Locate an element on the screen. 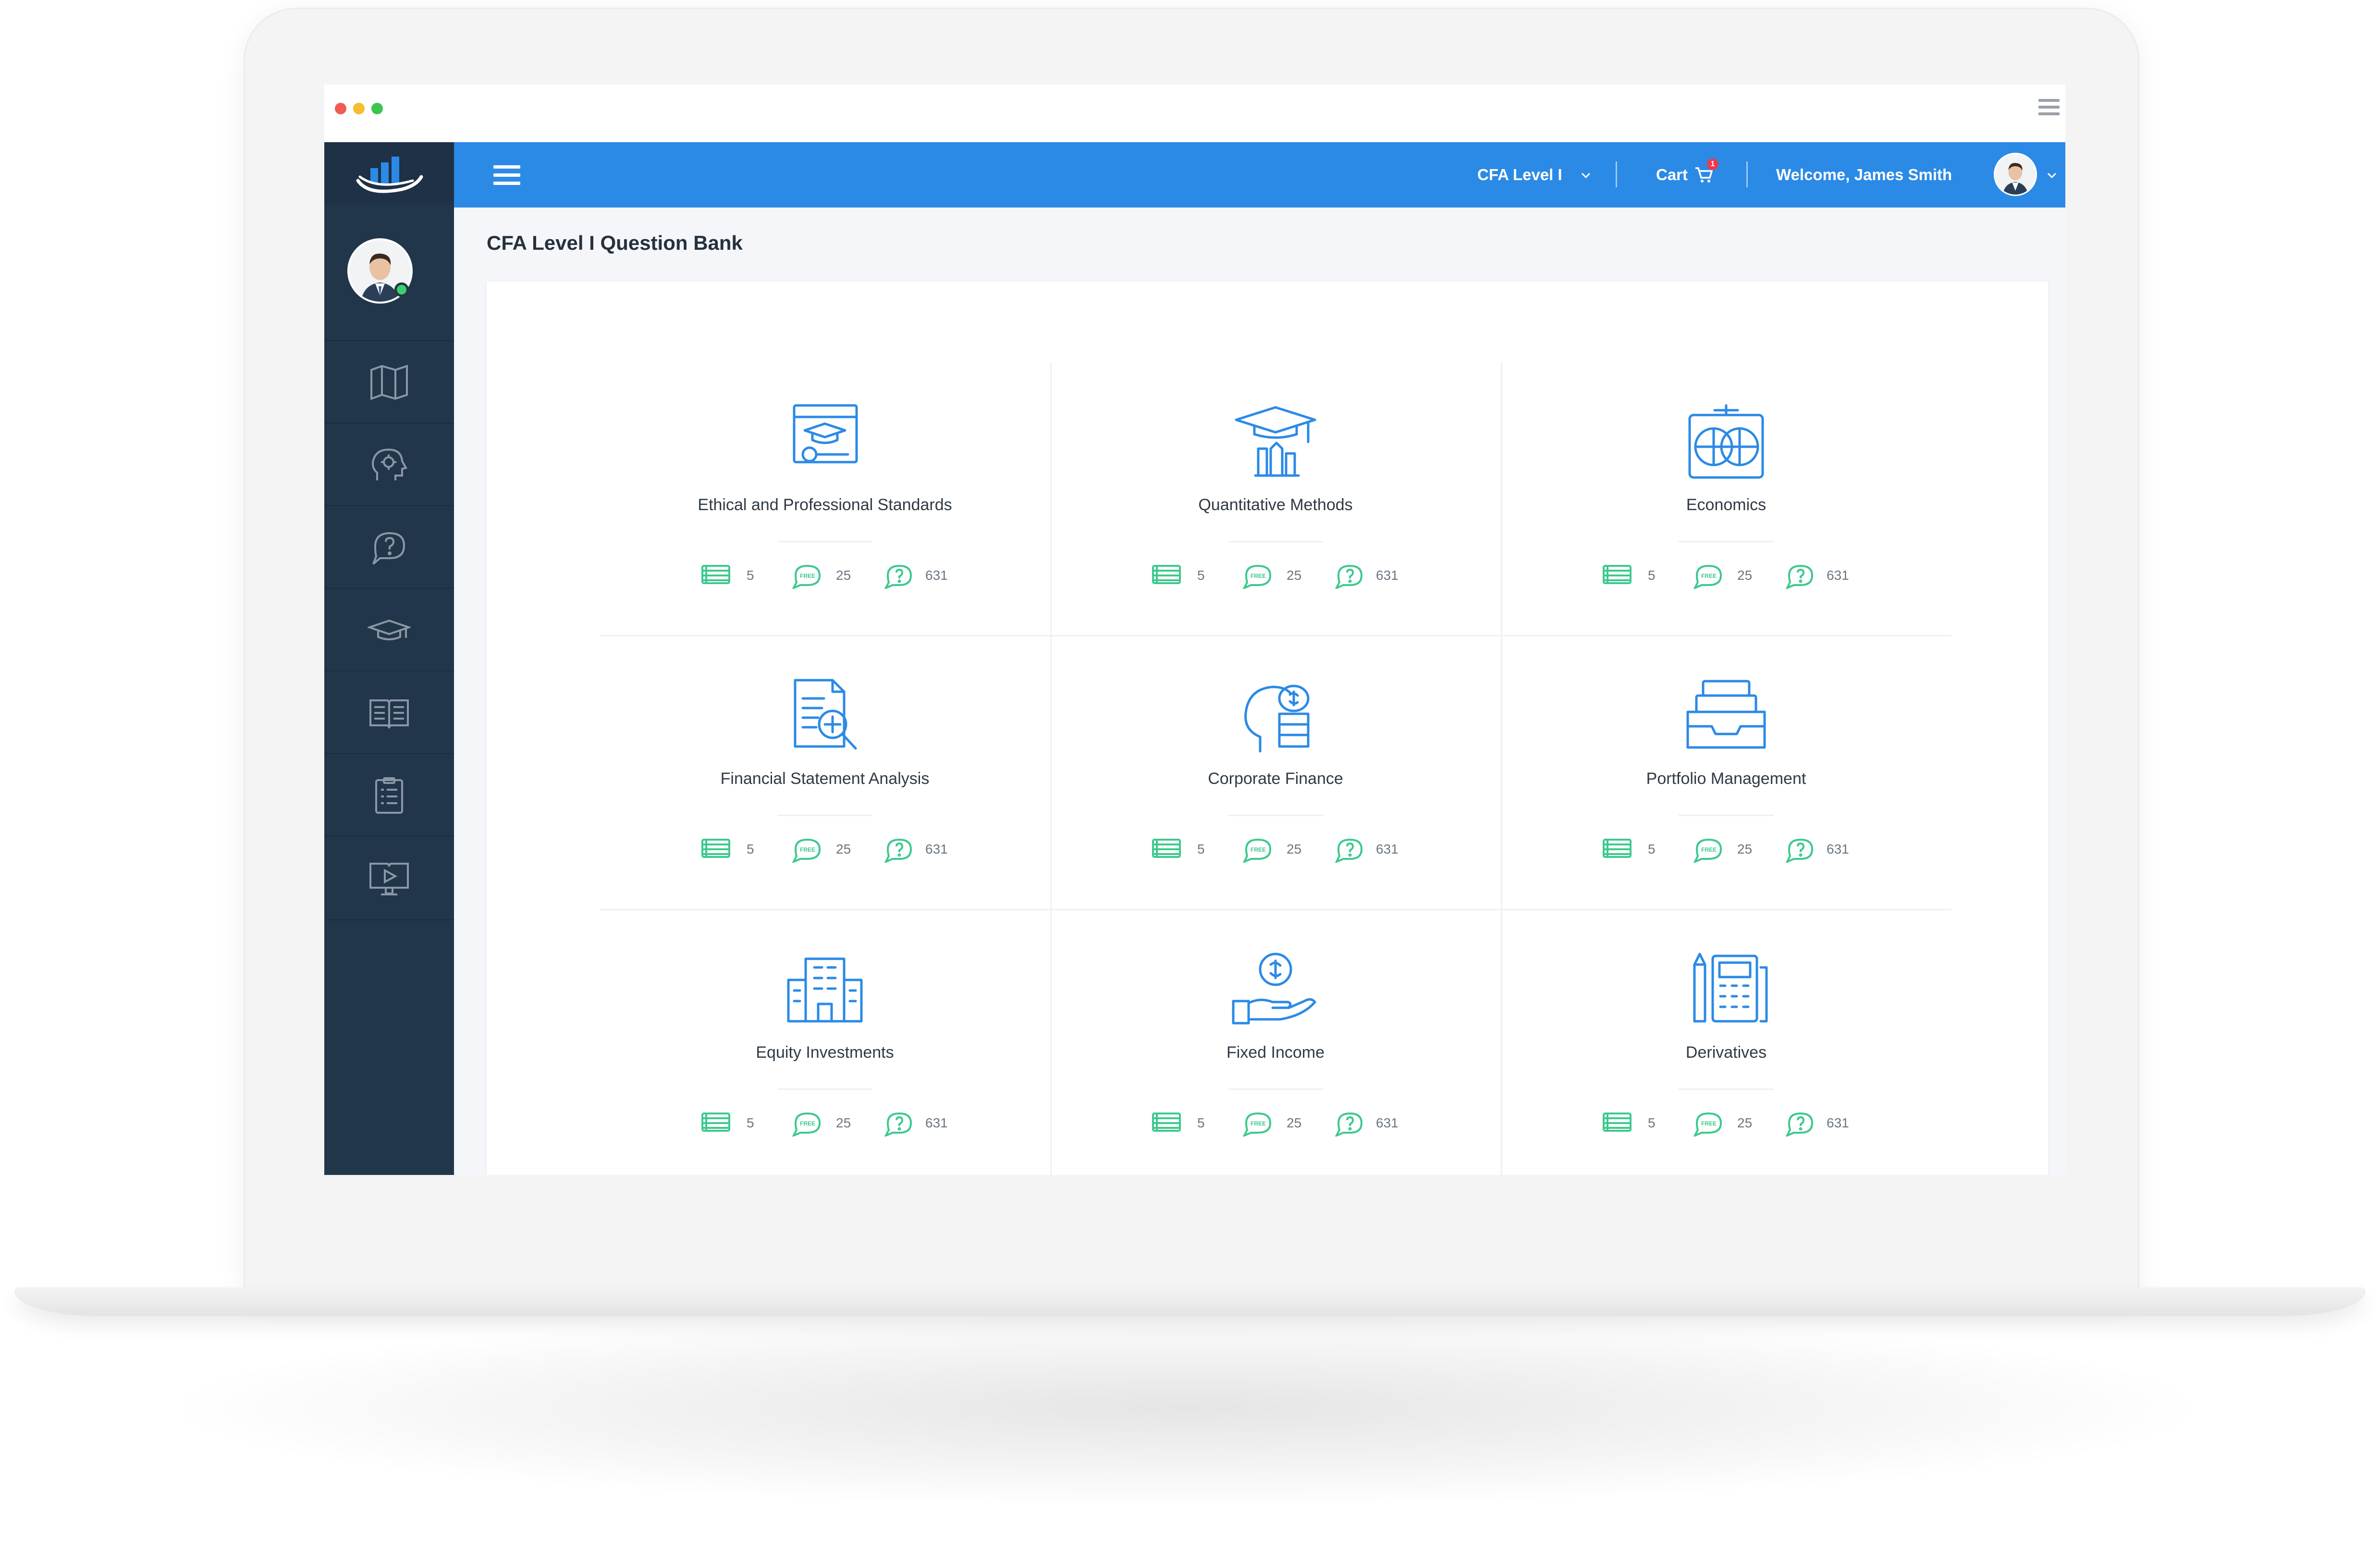  sidebar-item-skills is located at coordinates (389, 464).